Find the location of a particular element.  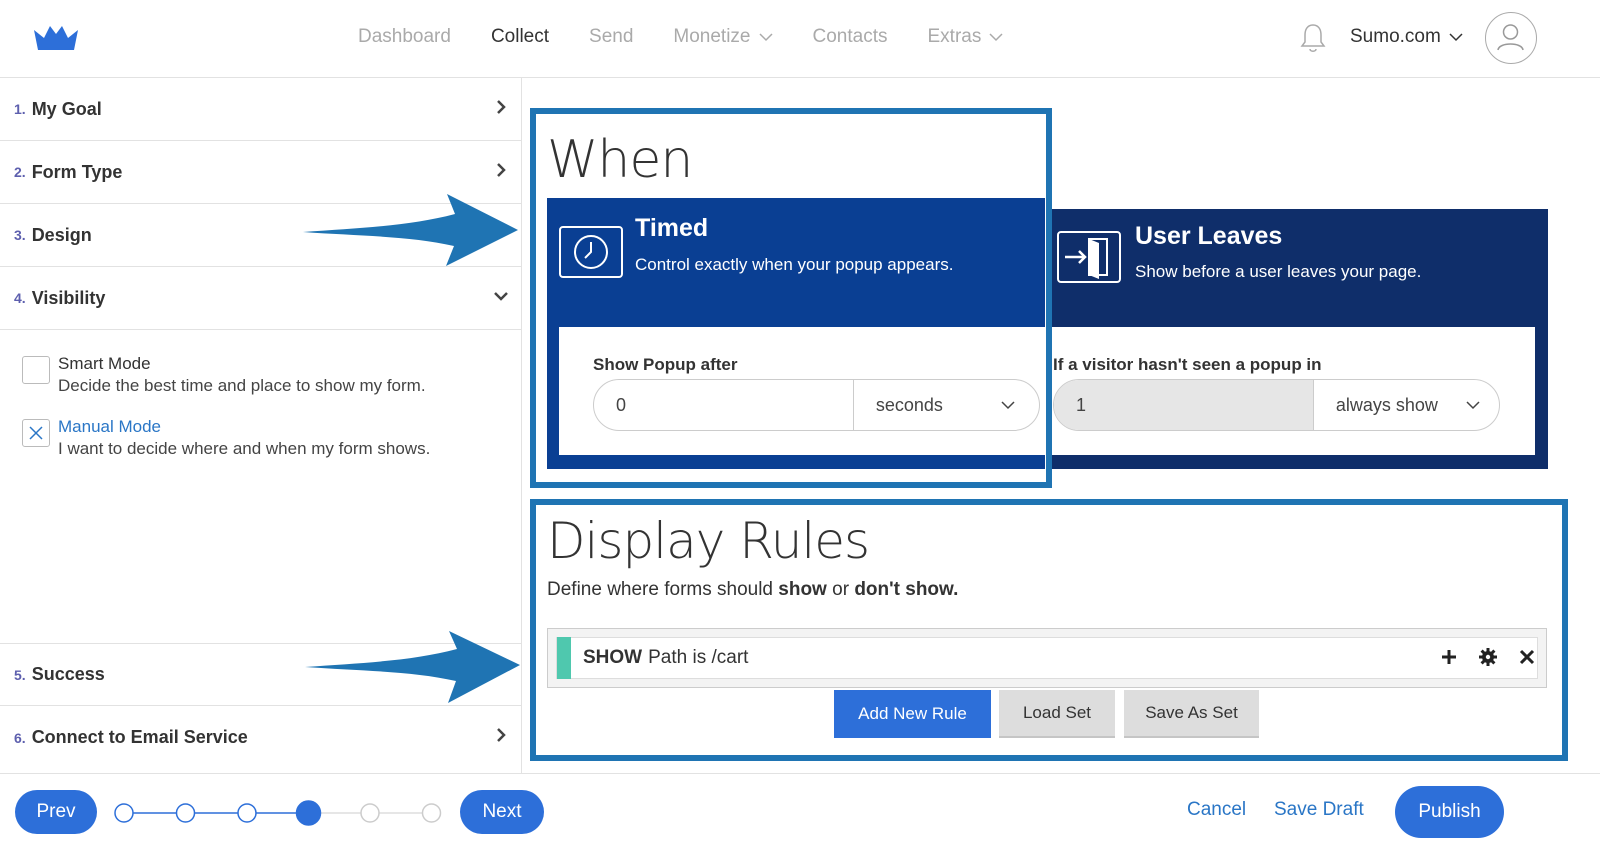

frequency-unit-select: always show is located at coordinates (1405, 405).